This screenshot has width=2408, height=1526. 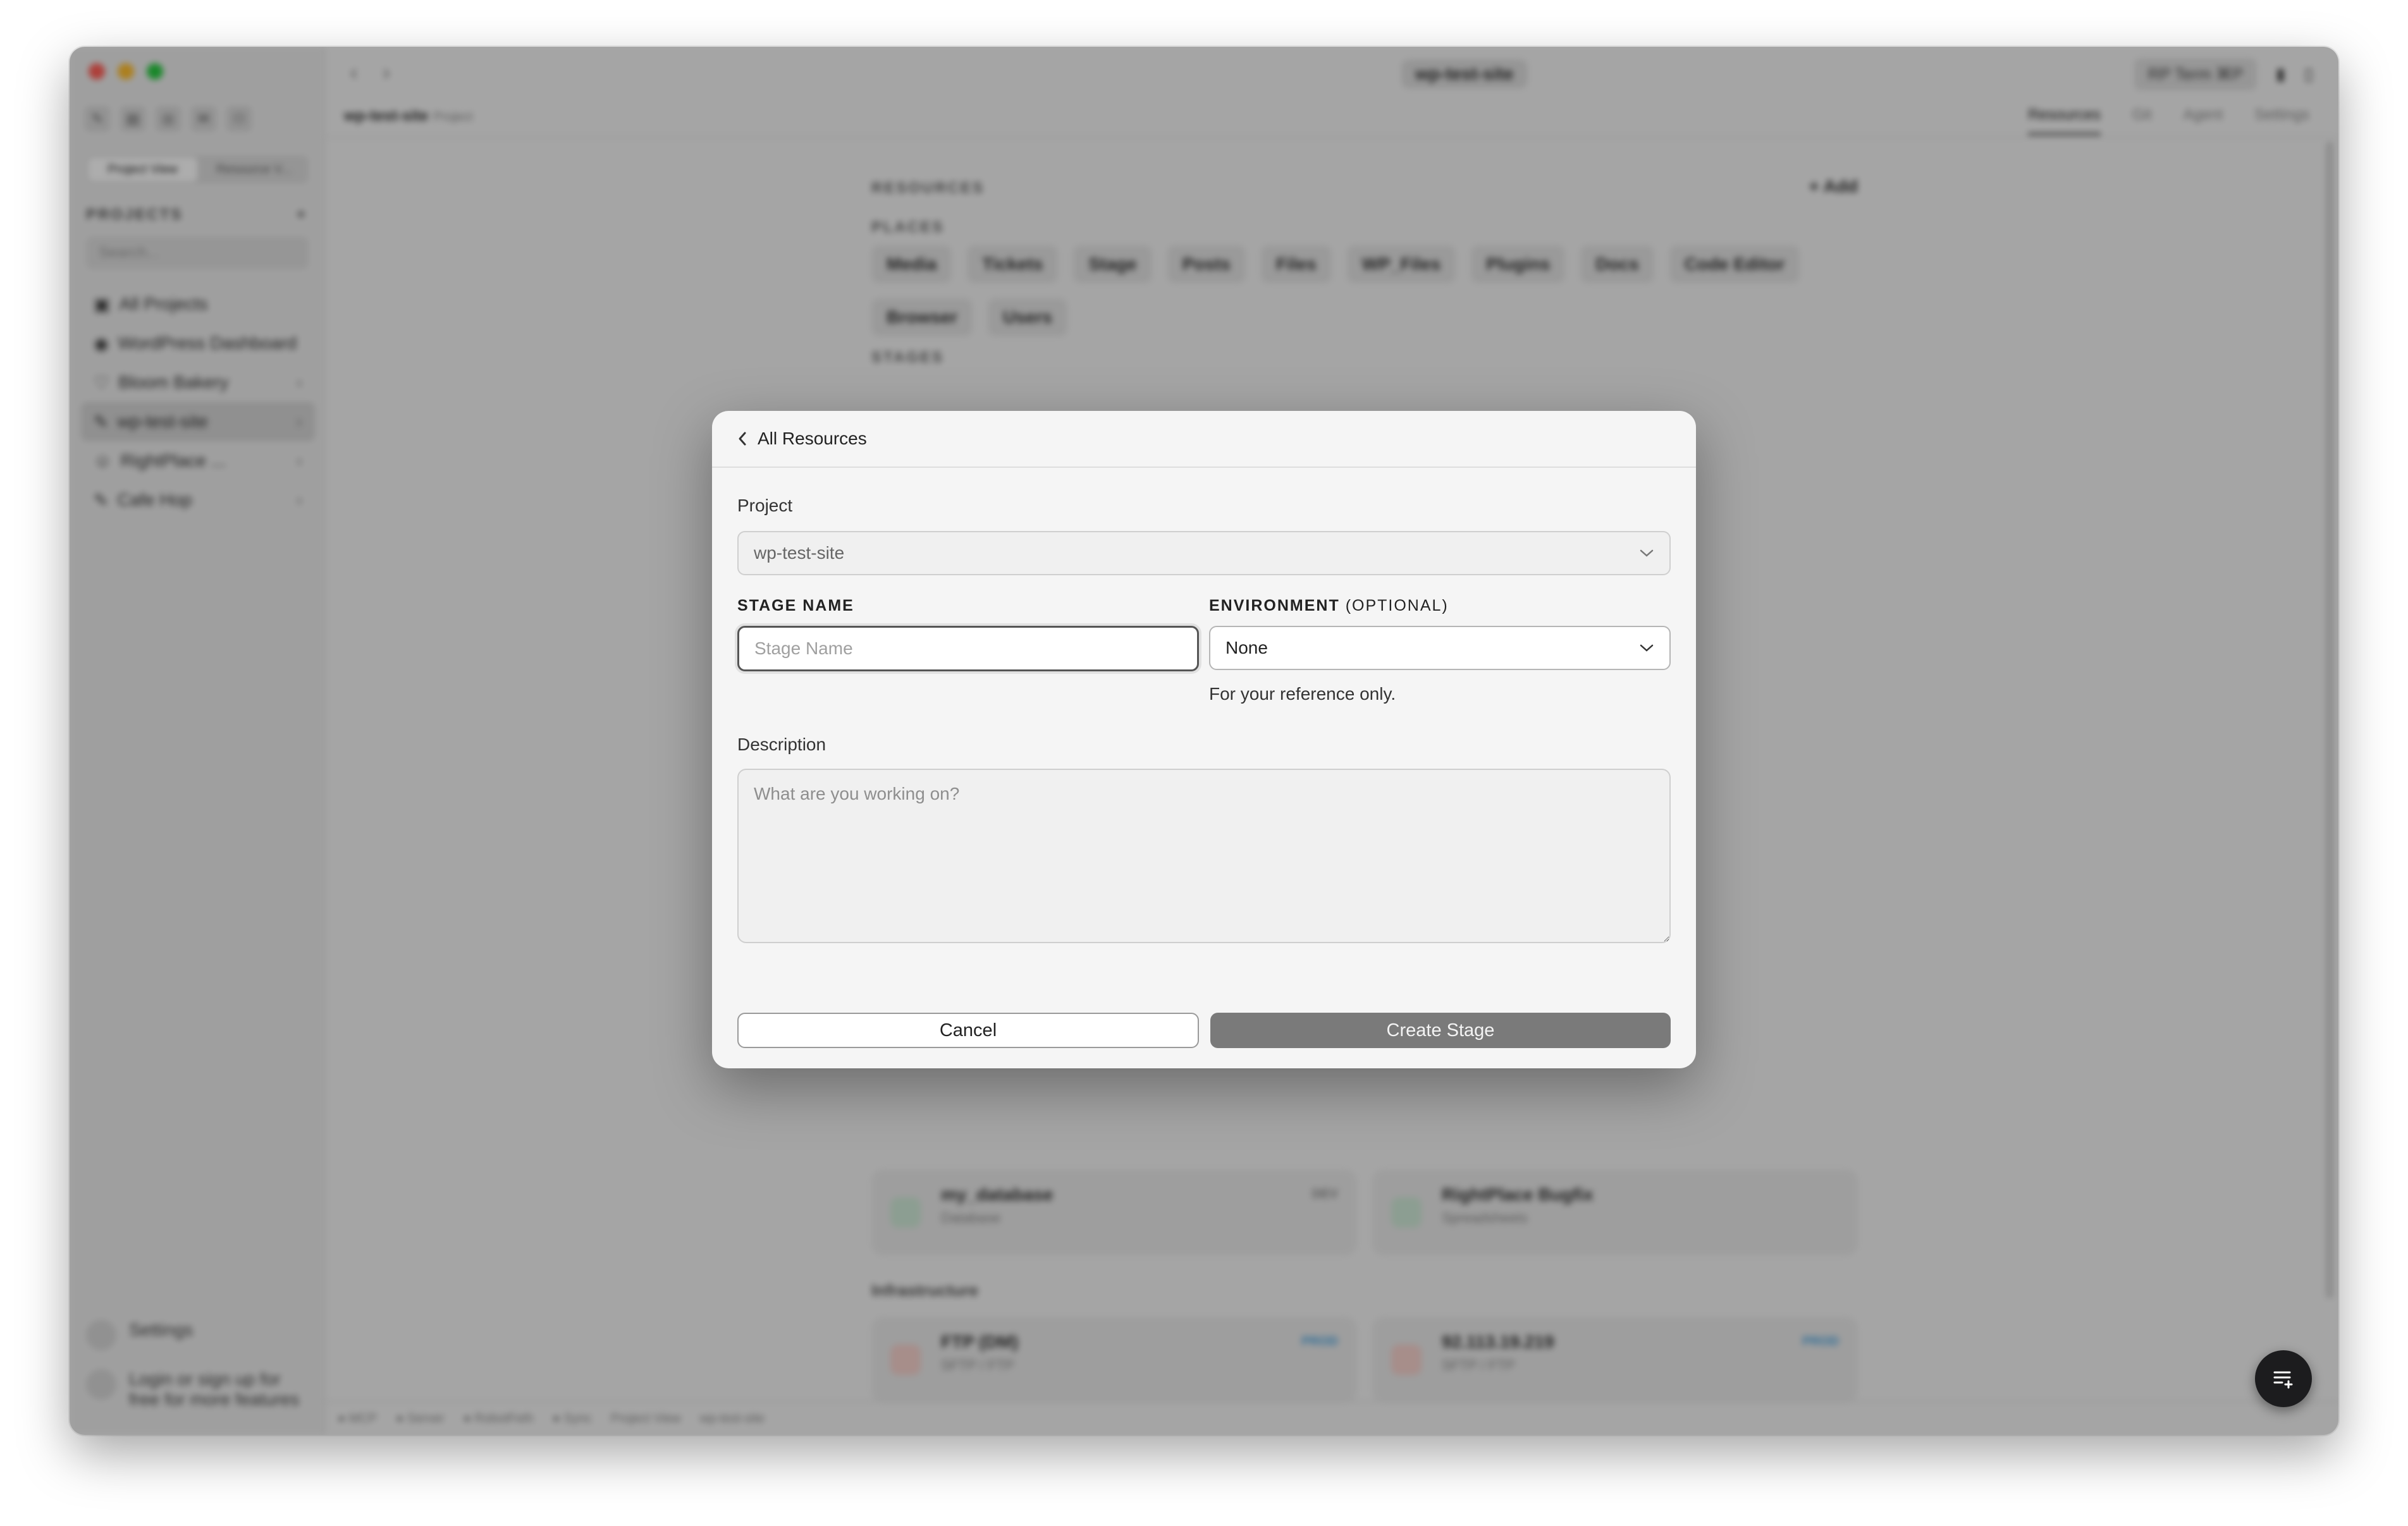 What do you see at coordinates (1302, 694) in the screenshot?
I see `environment-hint: For your reference only.` at bounding box center [1302, 694].